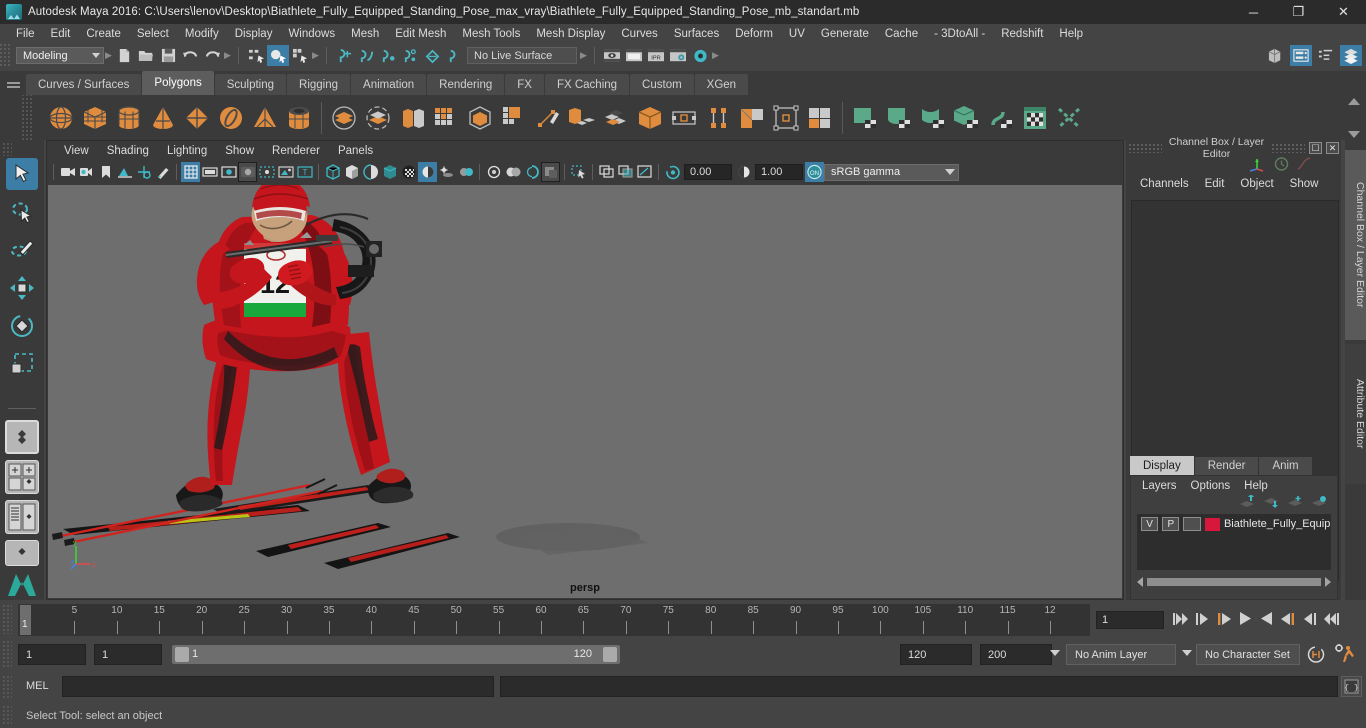  I want to click on polygon-sphere-icon, so click(61, 117).